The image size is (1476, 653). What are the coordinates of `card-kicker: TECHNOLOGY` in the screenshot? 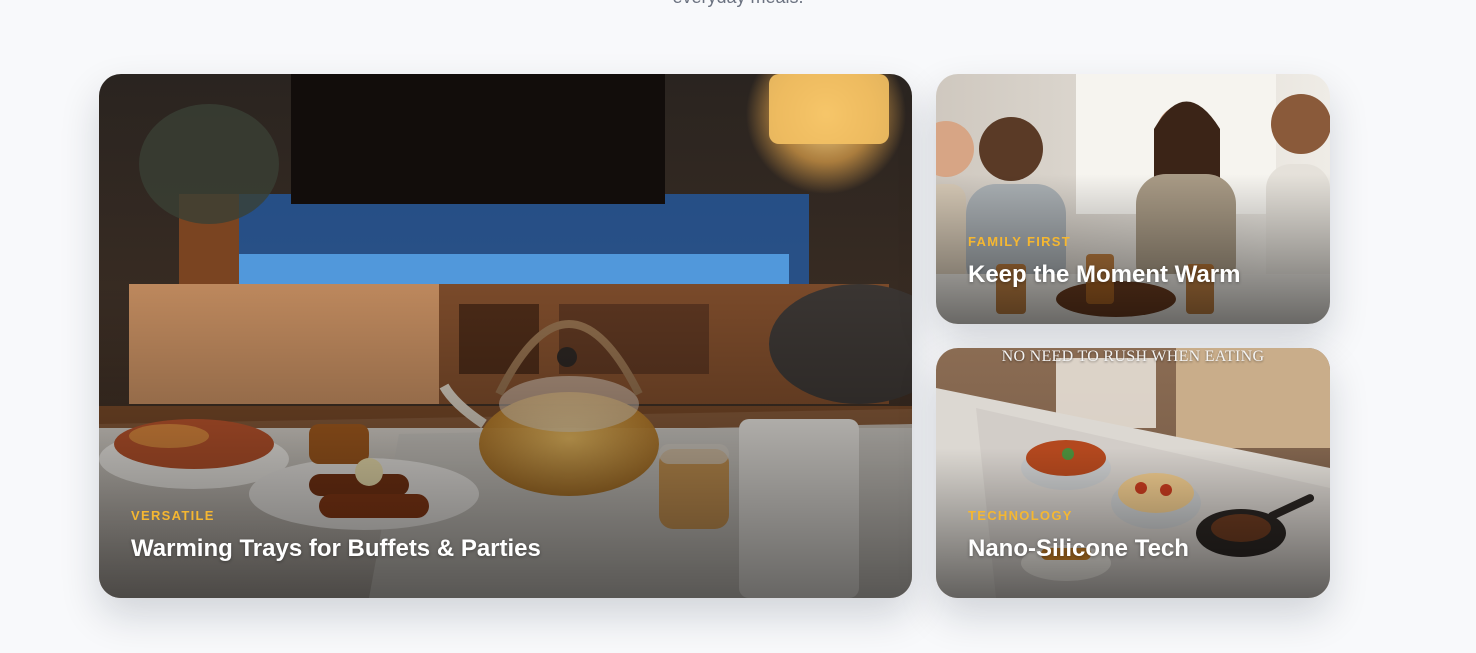 It's located at (1020, 515).